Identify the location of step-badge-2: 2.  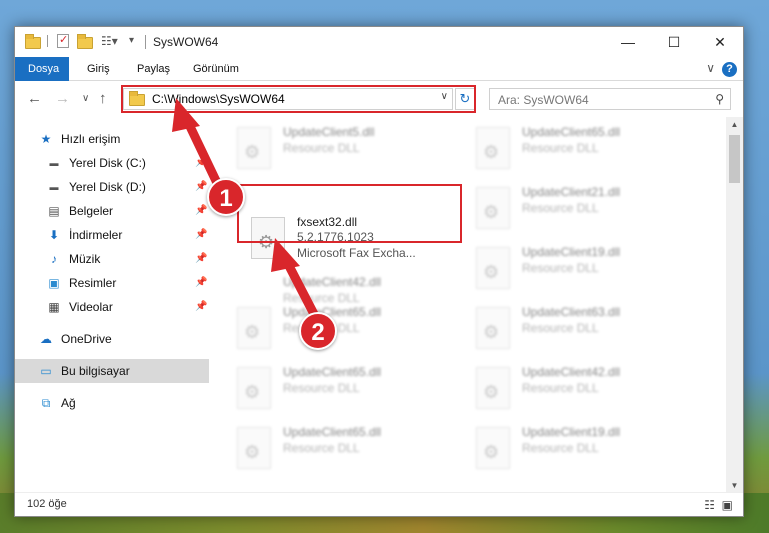
(318, 331).